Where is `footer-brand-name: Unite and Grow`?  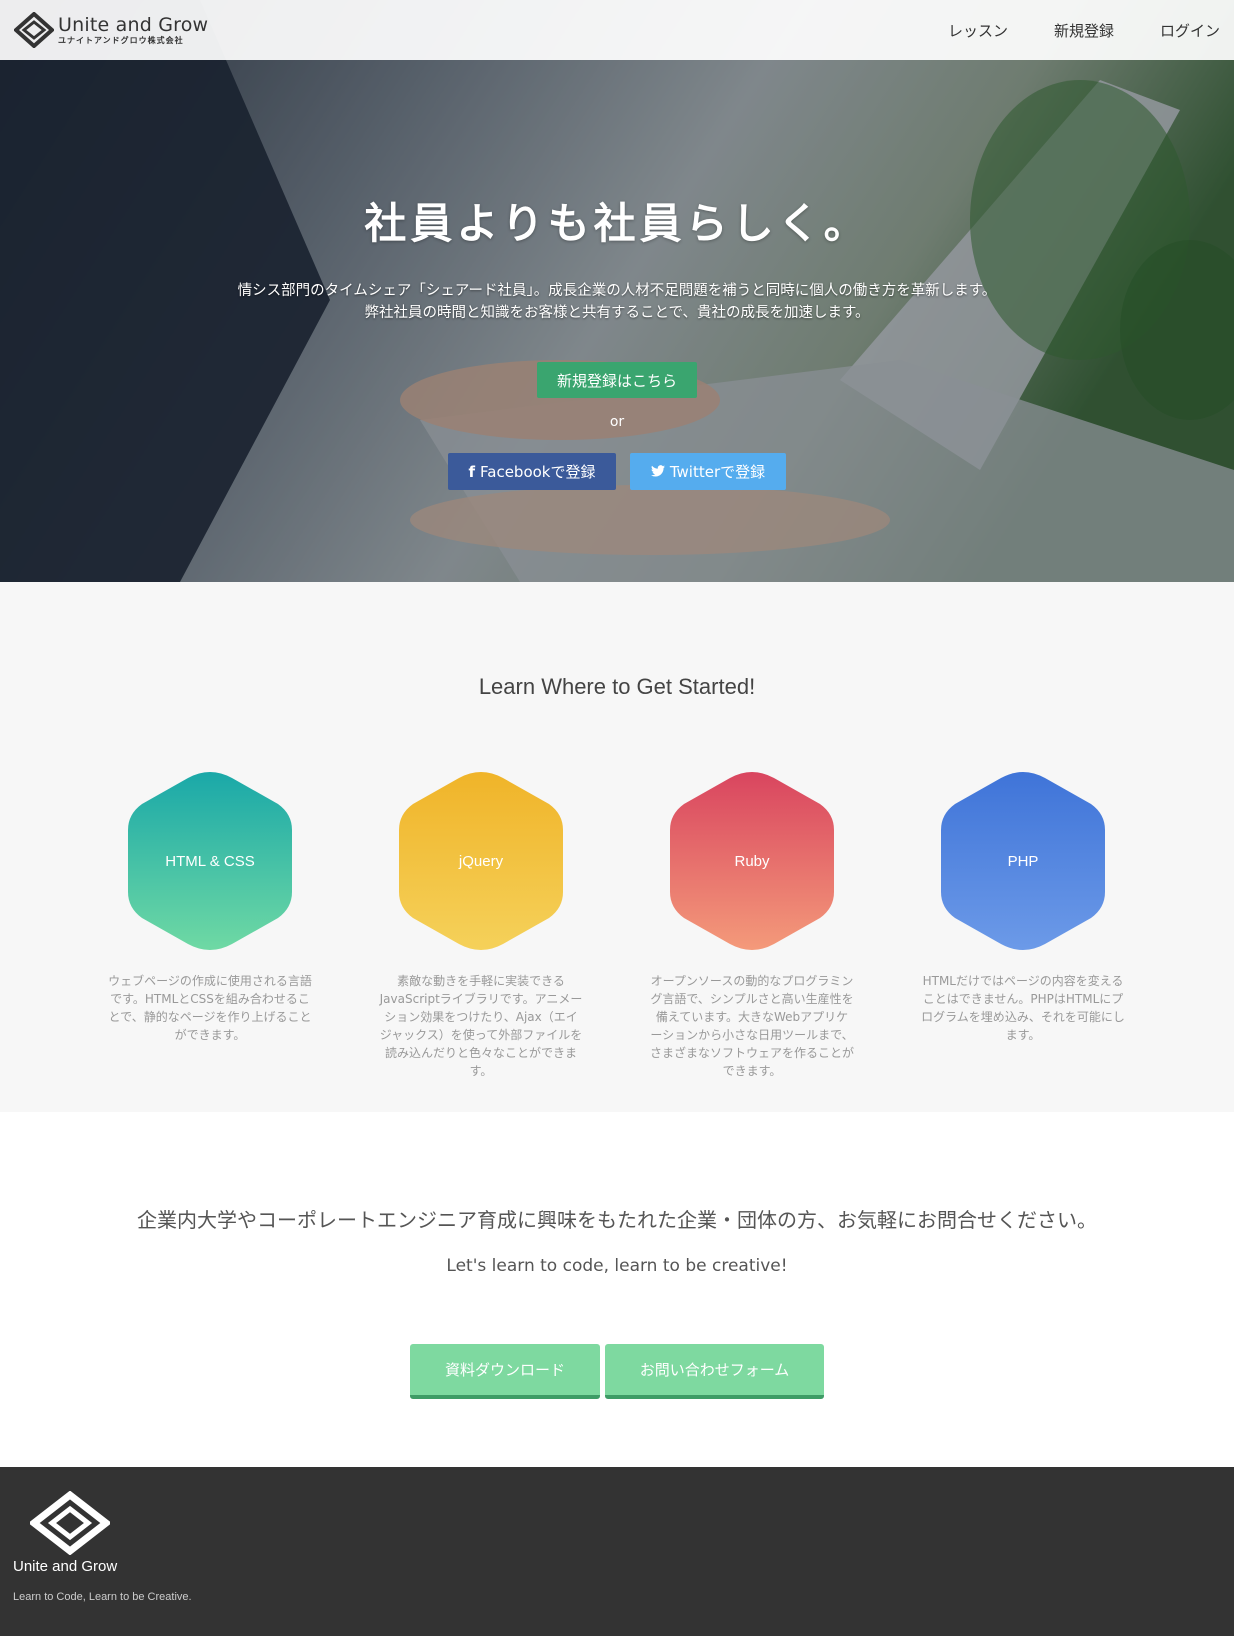 footer-brand-name: Unite and Grow is located at coordinates (65, 1566).